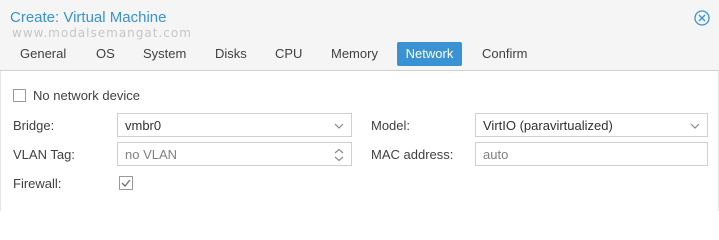 This screenshot has height=240, width=719. Describe the element at coordinates (34, 125) in the screenshot. I see `bridge-label: Bridge:` at that location.